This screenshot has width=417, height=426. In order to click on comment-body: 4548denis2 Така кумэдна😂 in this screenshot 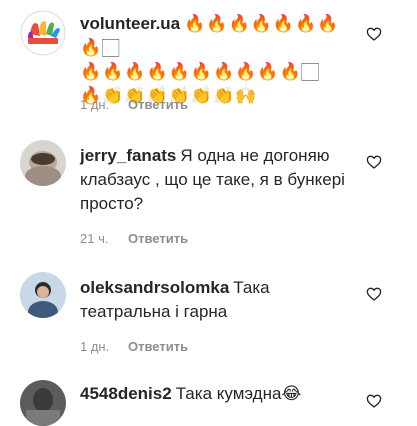, I will do `click(216, 394)`.